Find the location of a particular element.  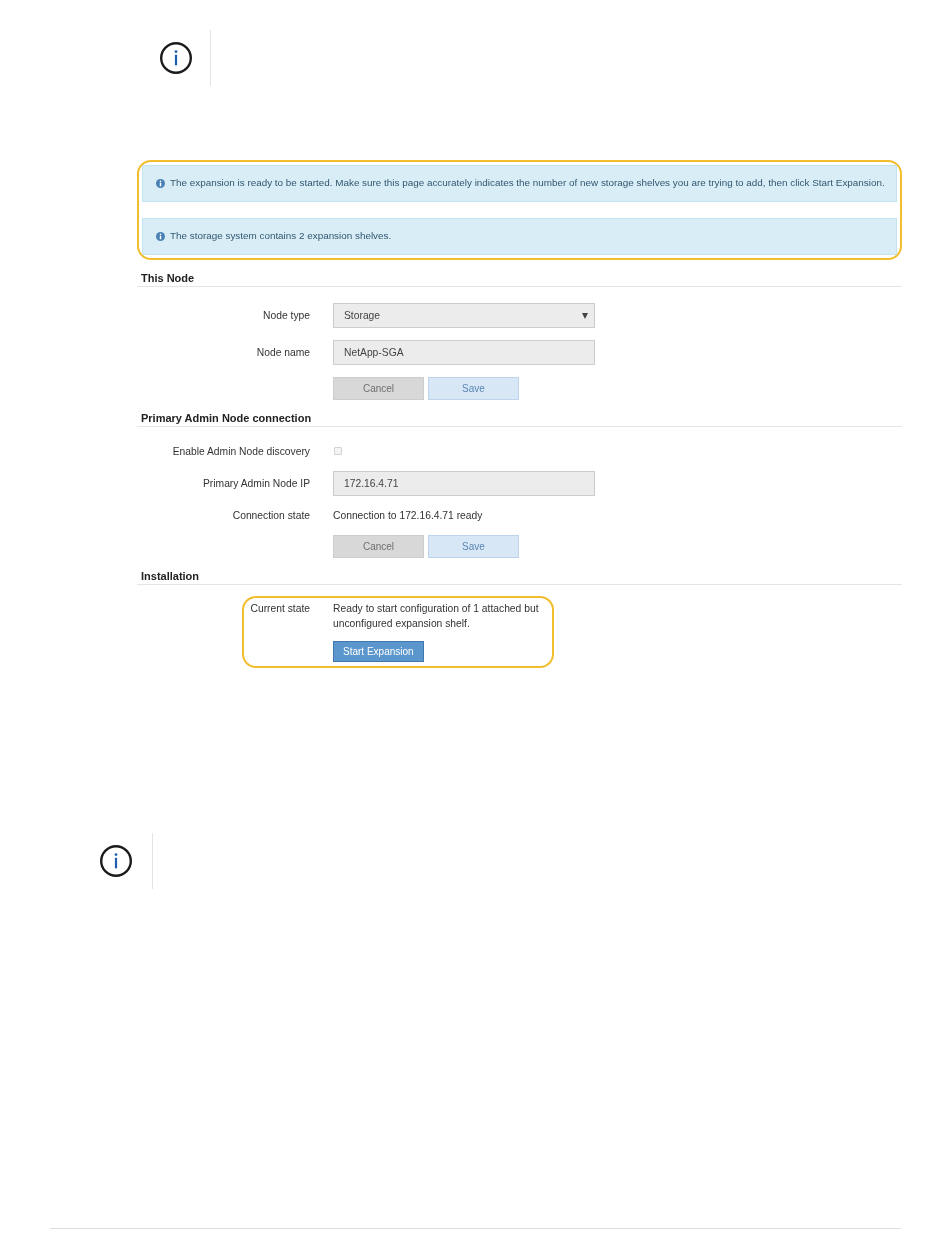

field-label: Current state is located at coordinates (280, 609).